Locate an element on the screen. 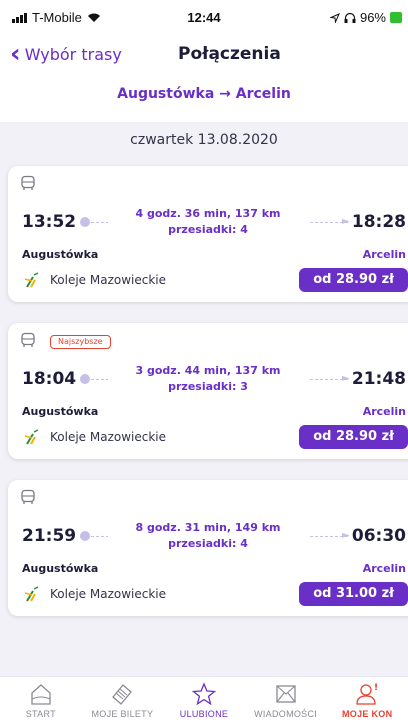 Image resolution: width=408 pixels, height=726 pixels. status-right: 96% is located at coordinates (365, 17).